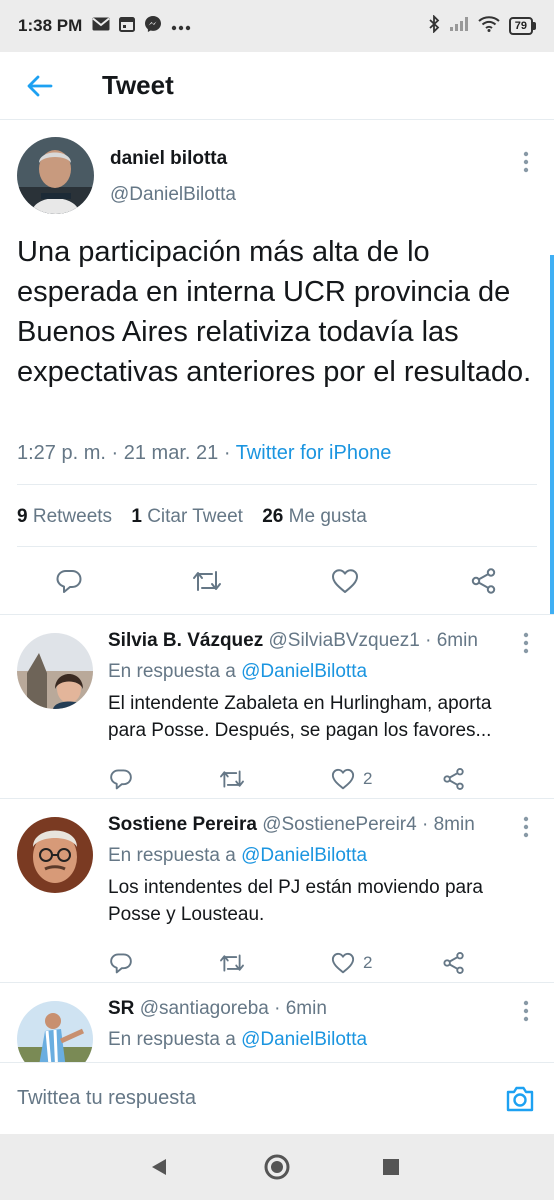 The height and width of the screenshot is (1200, 554). Describe the element at coordinates (204, 1008) in the screenshot. I see `reply-author-handle: @santiagoreba` at that location.